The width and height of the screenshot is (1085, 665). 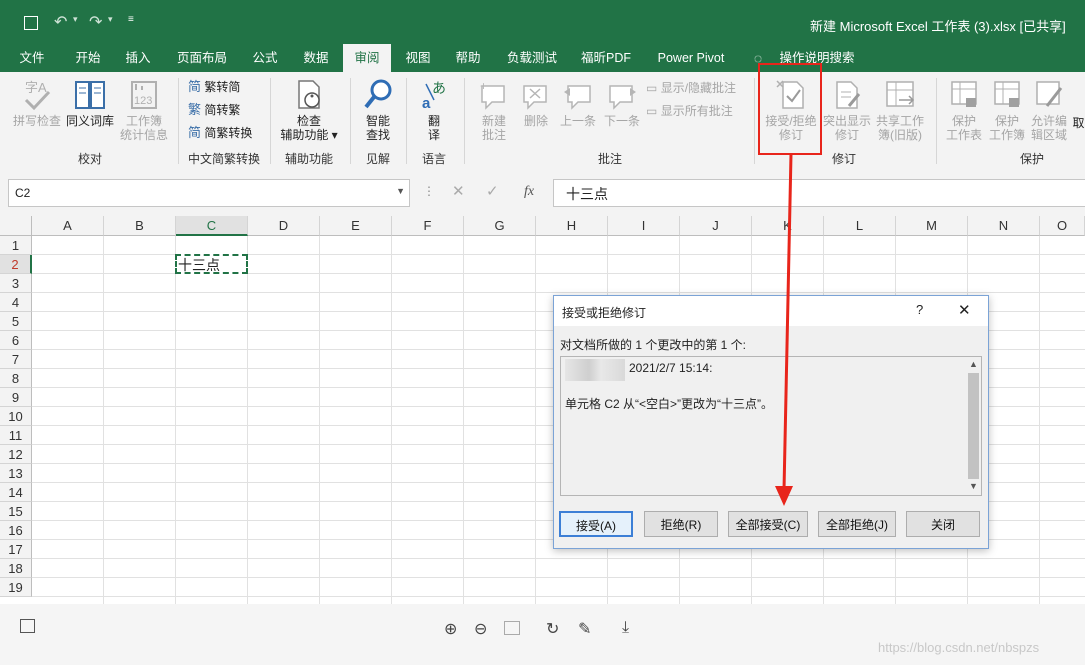 What do you see at coordinates (596, 524) in the screenshot?
I see `accept-button: 接受(A)` at bounding box center [596, 524].